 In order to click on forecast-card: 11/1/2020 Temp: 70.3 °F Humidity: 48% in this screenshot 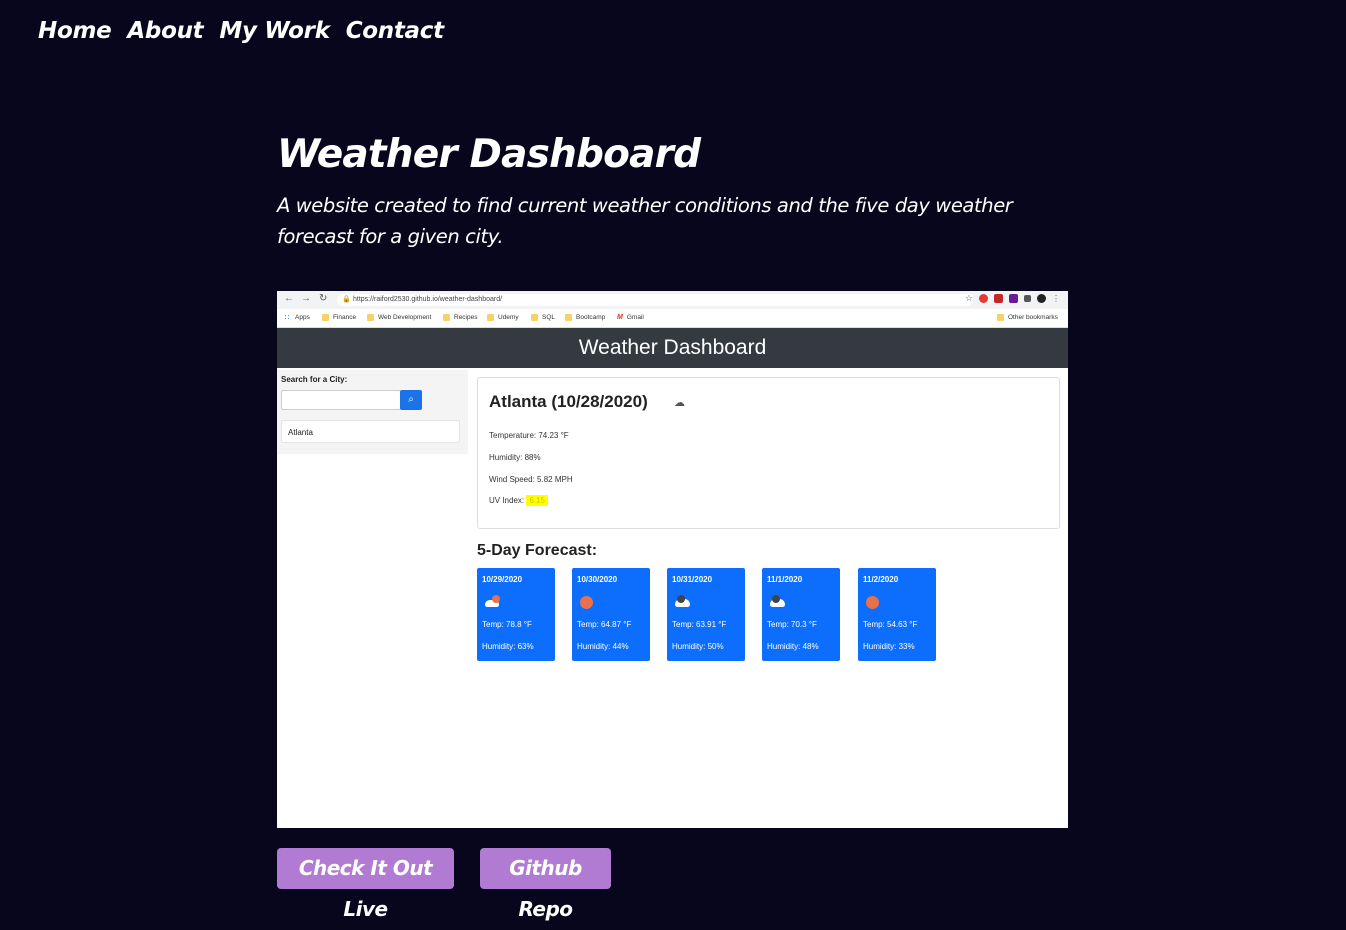, I will do `click(801, 614)`.